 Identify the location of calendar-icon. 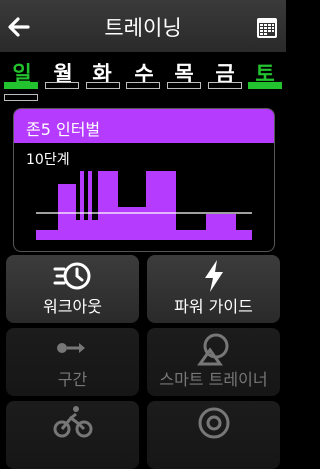
(267, 27).